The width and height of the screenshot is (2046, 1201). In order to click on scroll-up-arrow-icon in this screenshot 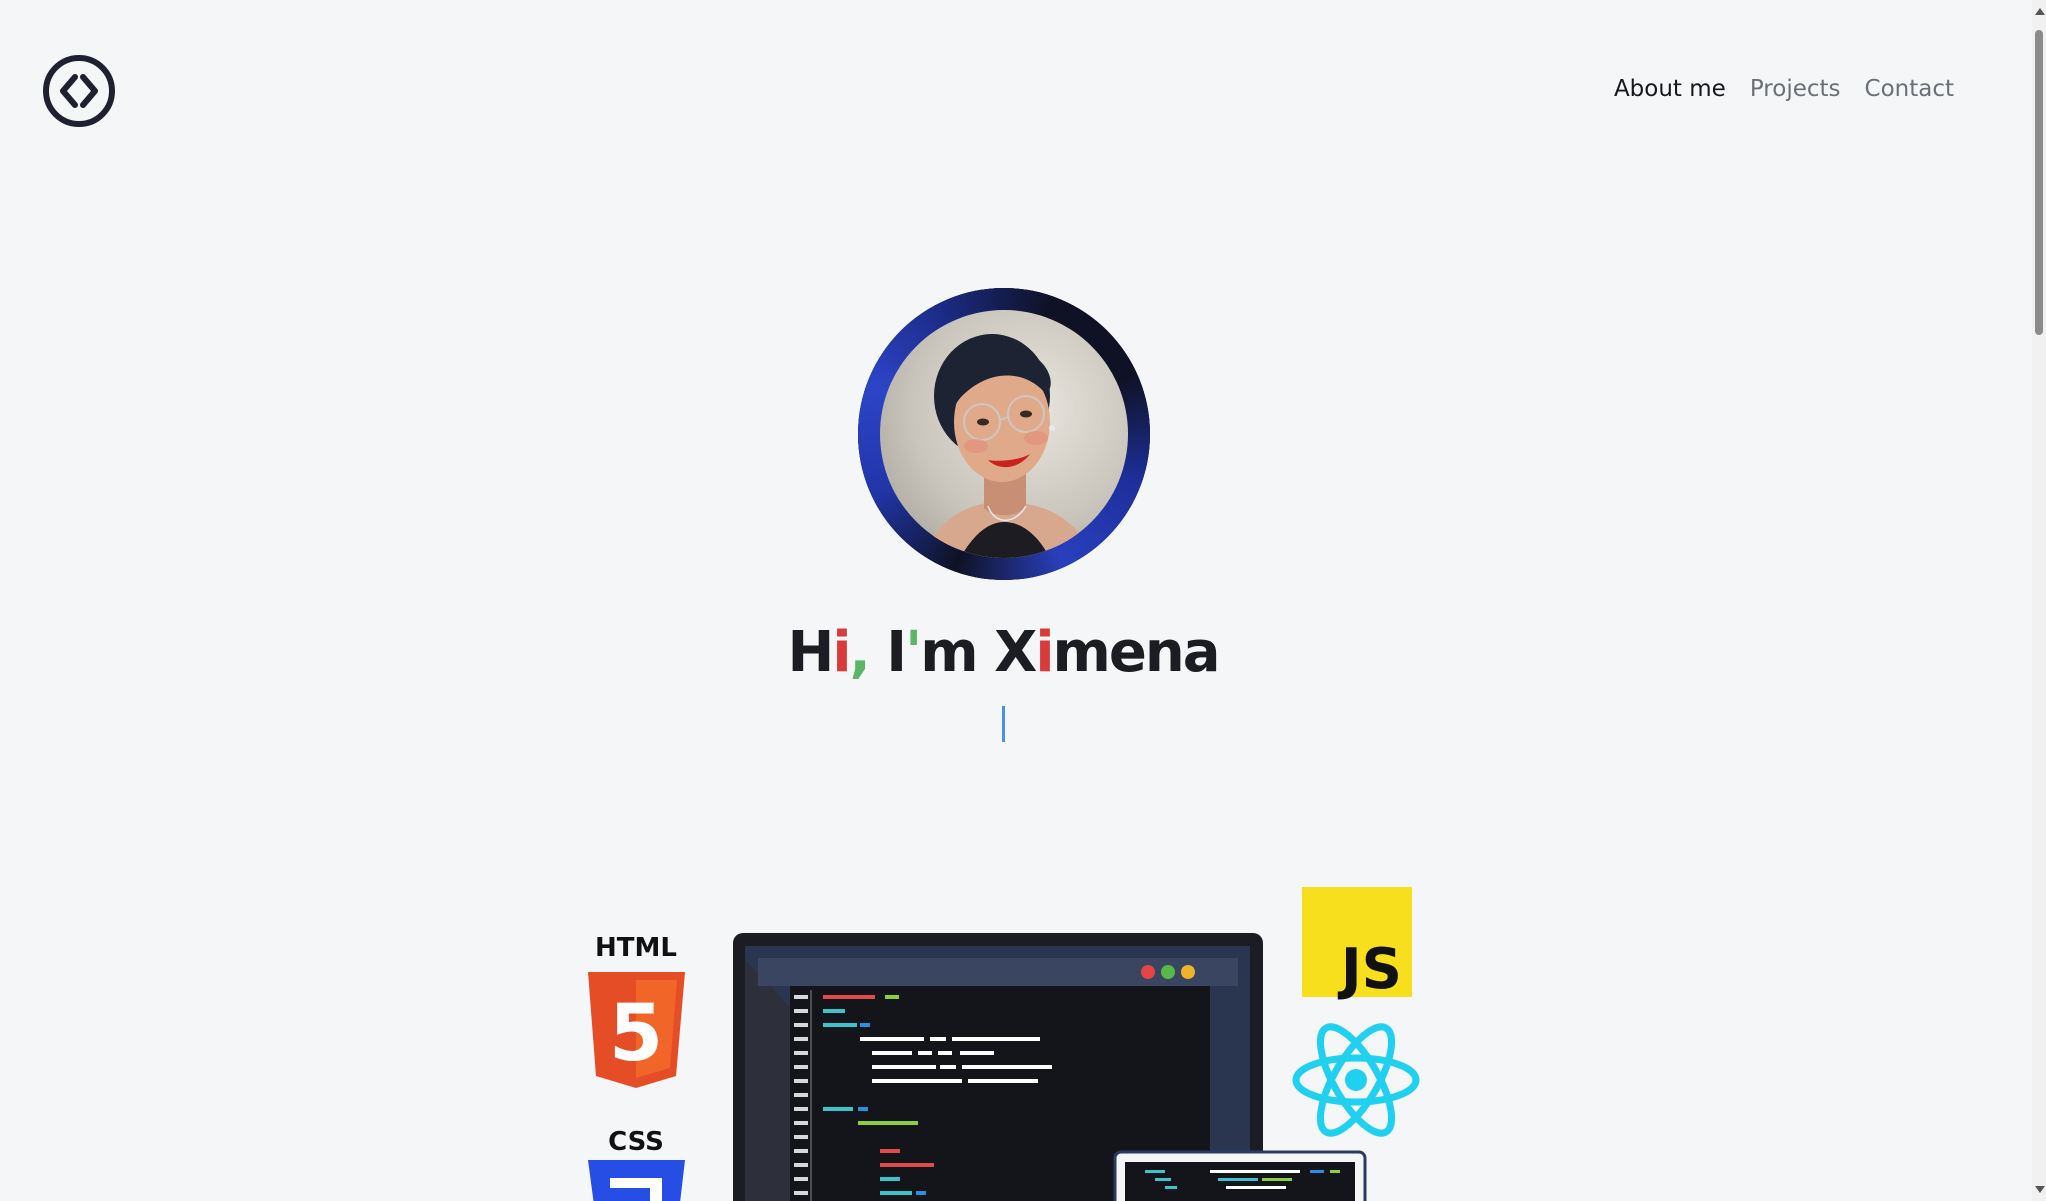, I will do `click(2040, 11)`.